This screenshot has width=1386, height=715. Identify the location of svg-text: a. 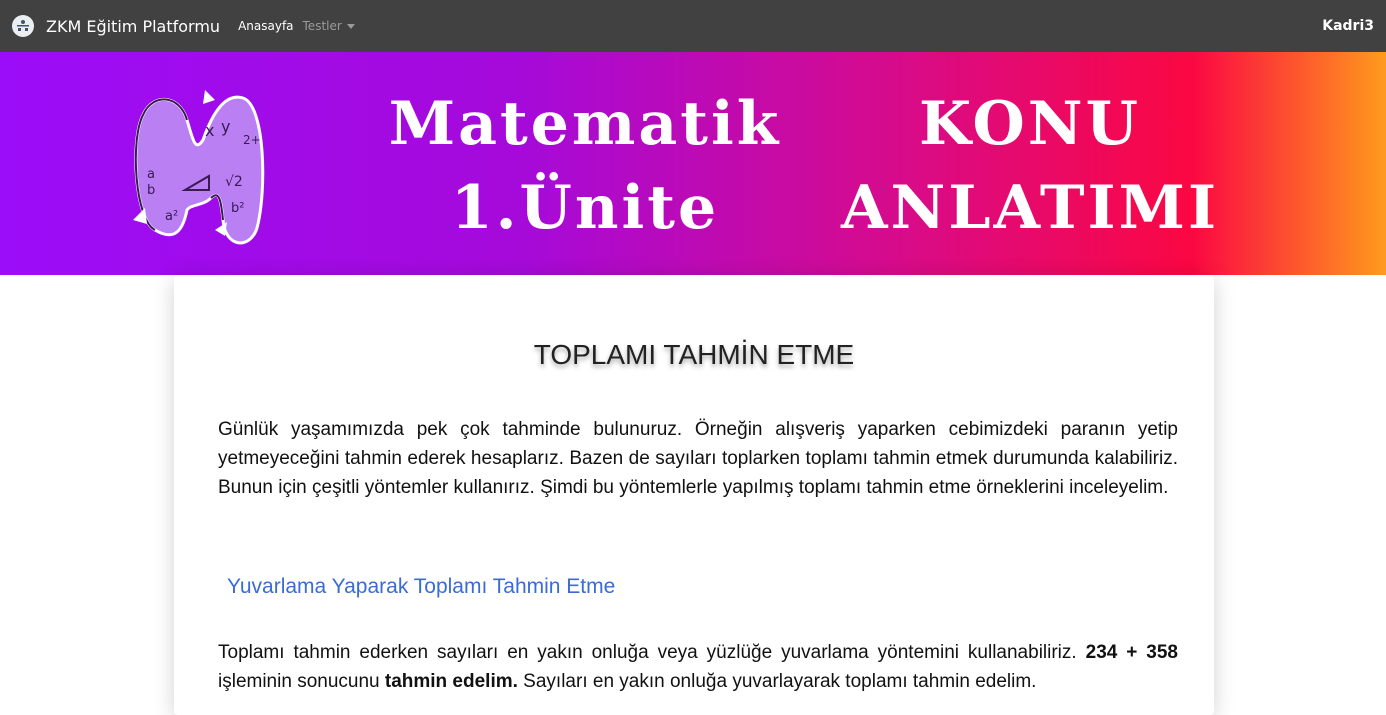
(151, 174).